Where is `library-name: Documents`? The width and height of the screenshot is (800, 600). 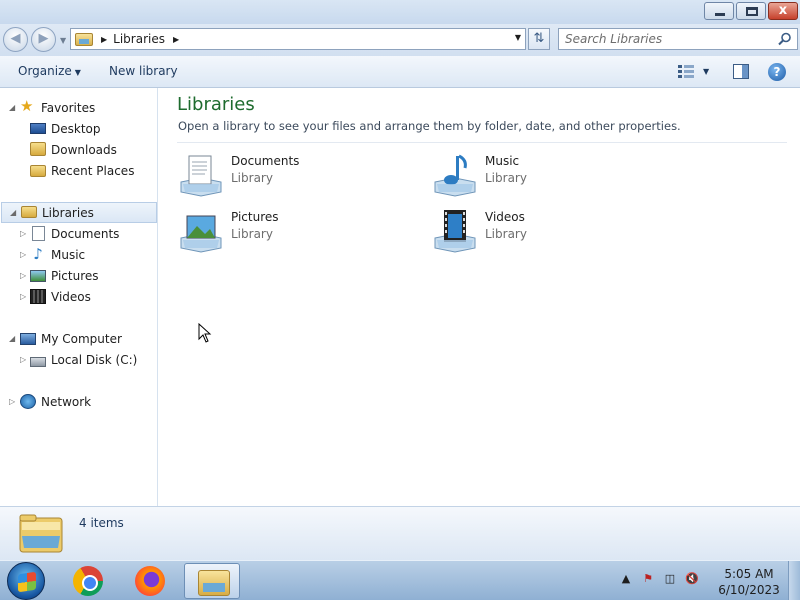 library-name: Documents is located at coordinates (265, 161).